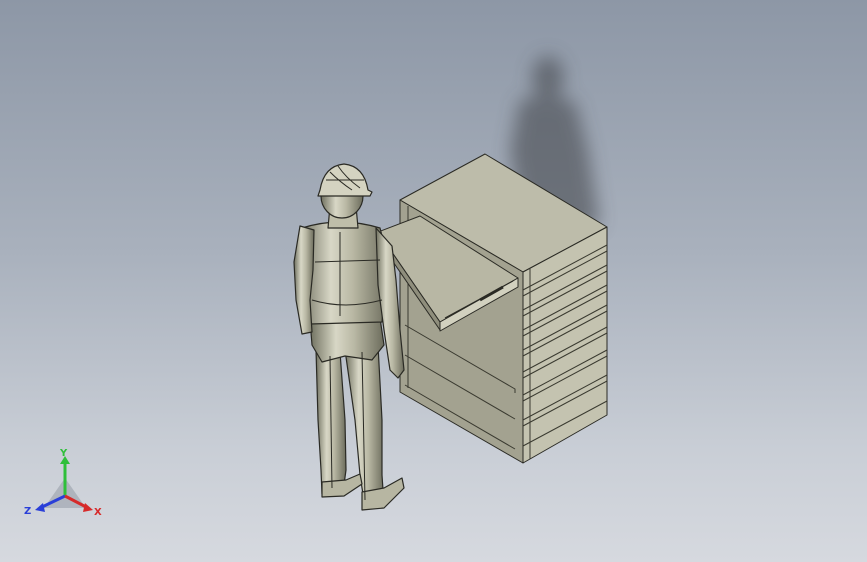 Image resolution: width=867 pixels, height=562 pixels. I want to click on z-axis-arrow, so click(40, 507).